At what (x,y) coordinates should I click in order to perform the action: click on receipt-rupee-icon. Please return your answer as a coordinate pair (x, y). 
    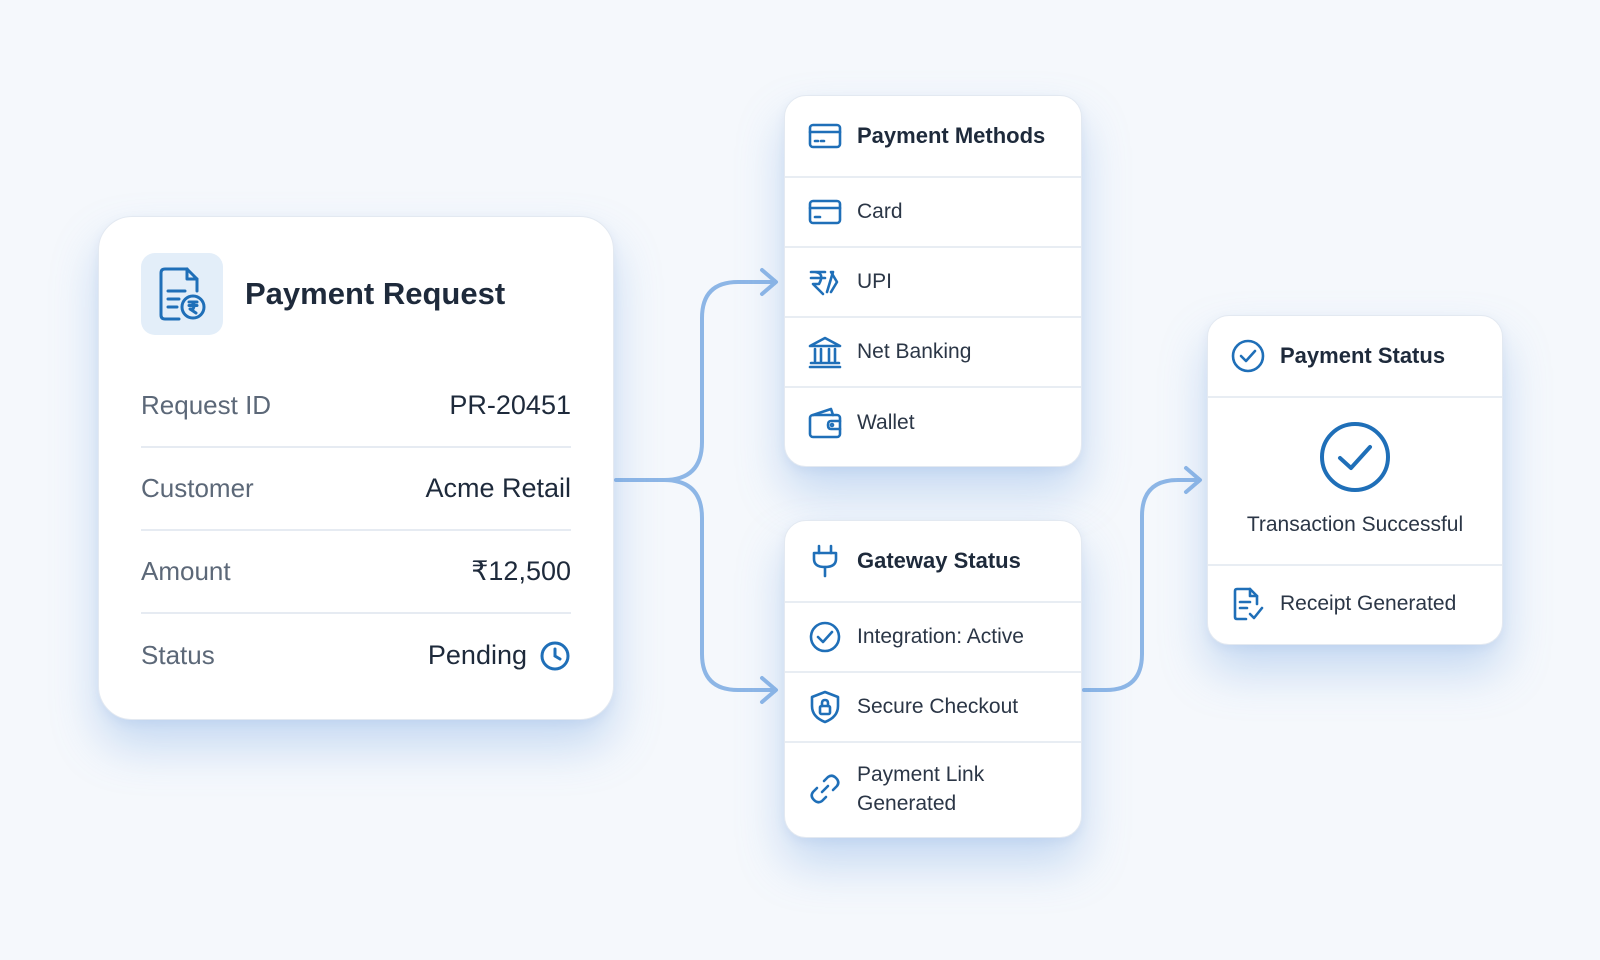
    Looking at the image, I should click on (182, 294).